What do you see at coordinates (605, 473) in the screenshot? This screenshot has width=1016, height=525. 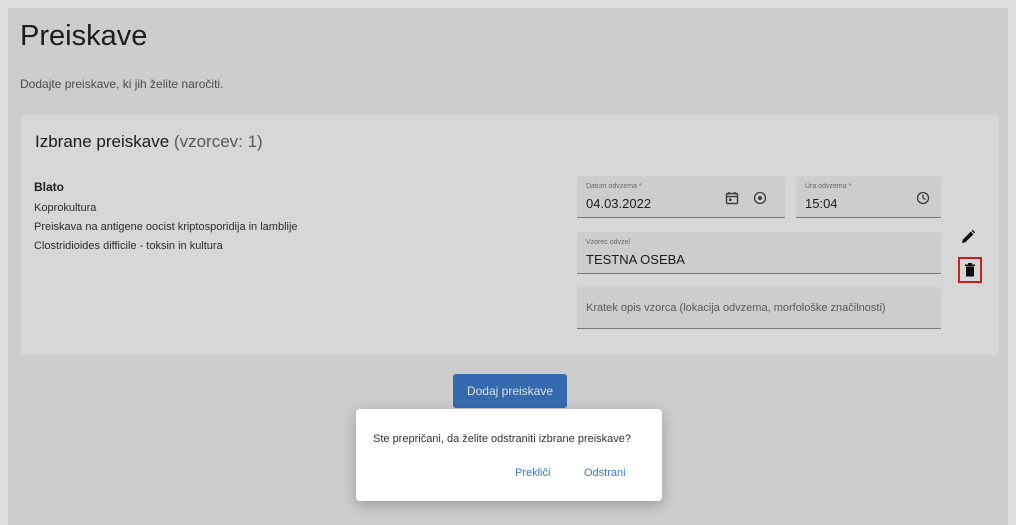 I see `remove-button: Odstrani` at bounding box center [605, 473].